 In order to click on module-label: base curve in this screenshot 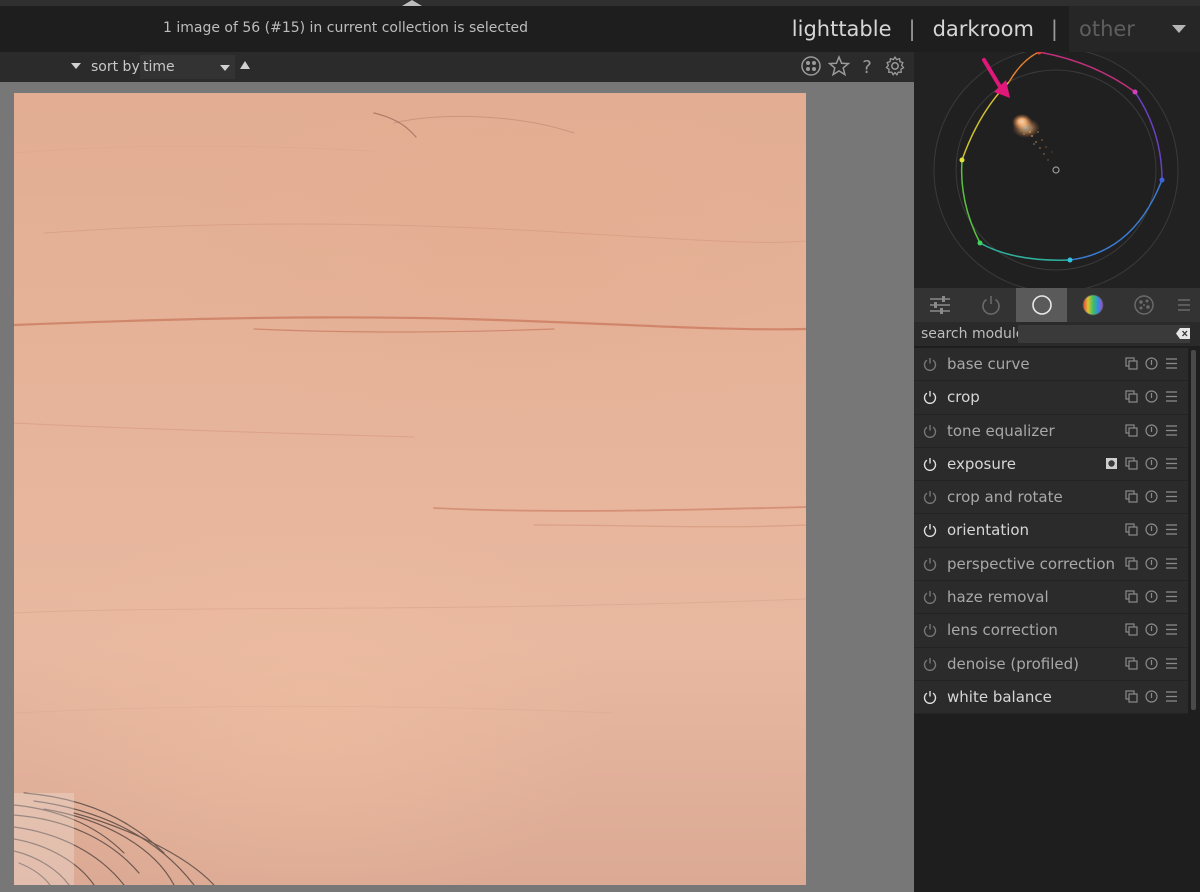, I will do `click(988, 364)`.